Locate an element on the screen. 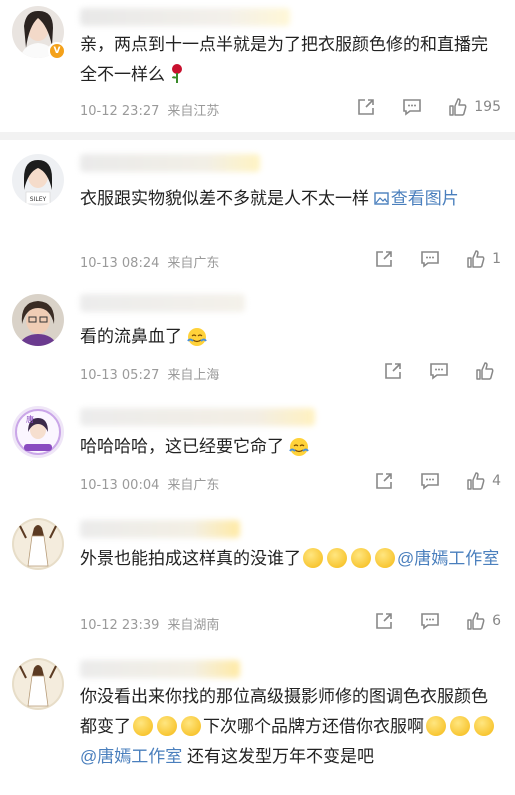  comment-actions: 6 is located at coordinates (424, 621).